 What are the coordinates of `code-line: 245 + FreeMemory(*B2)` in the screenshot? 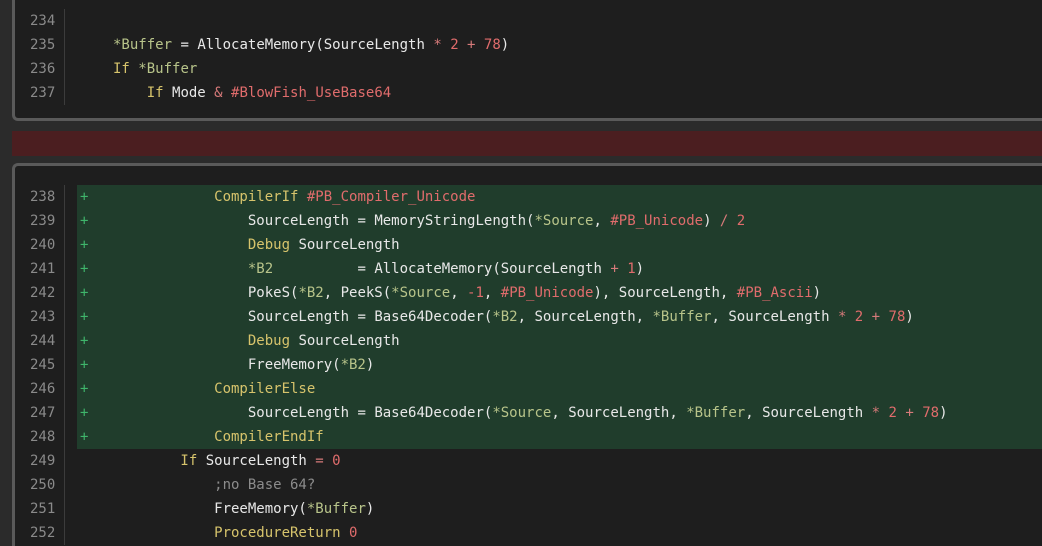 It's located at (528, 365).